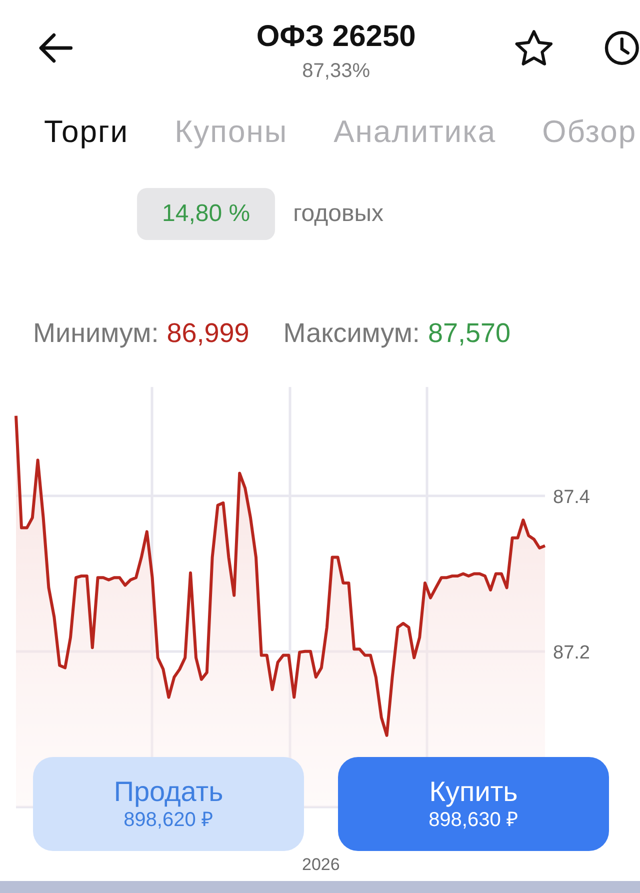 The width and height of the screenshot is (640, 893). I want to click on bond-price: 87,33%, so click(336, 71).